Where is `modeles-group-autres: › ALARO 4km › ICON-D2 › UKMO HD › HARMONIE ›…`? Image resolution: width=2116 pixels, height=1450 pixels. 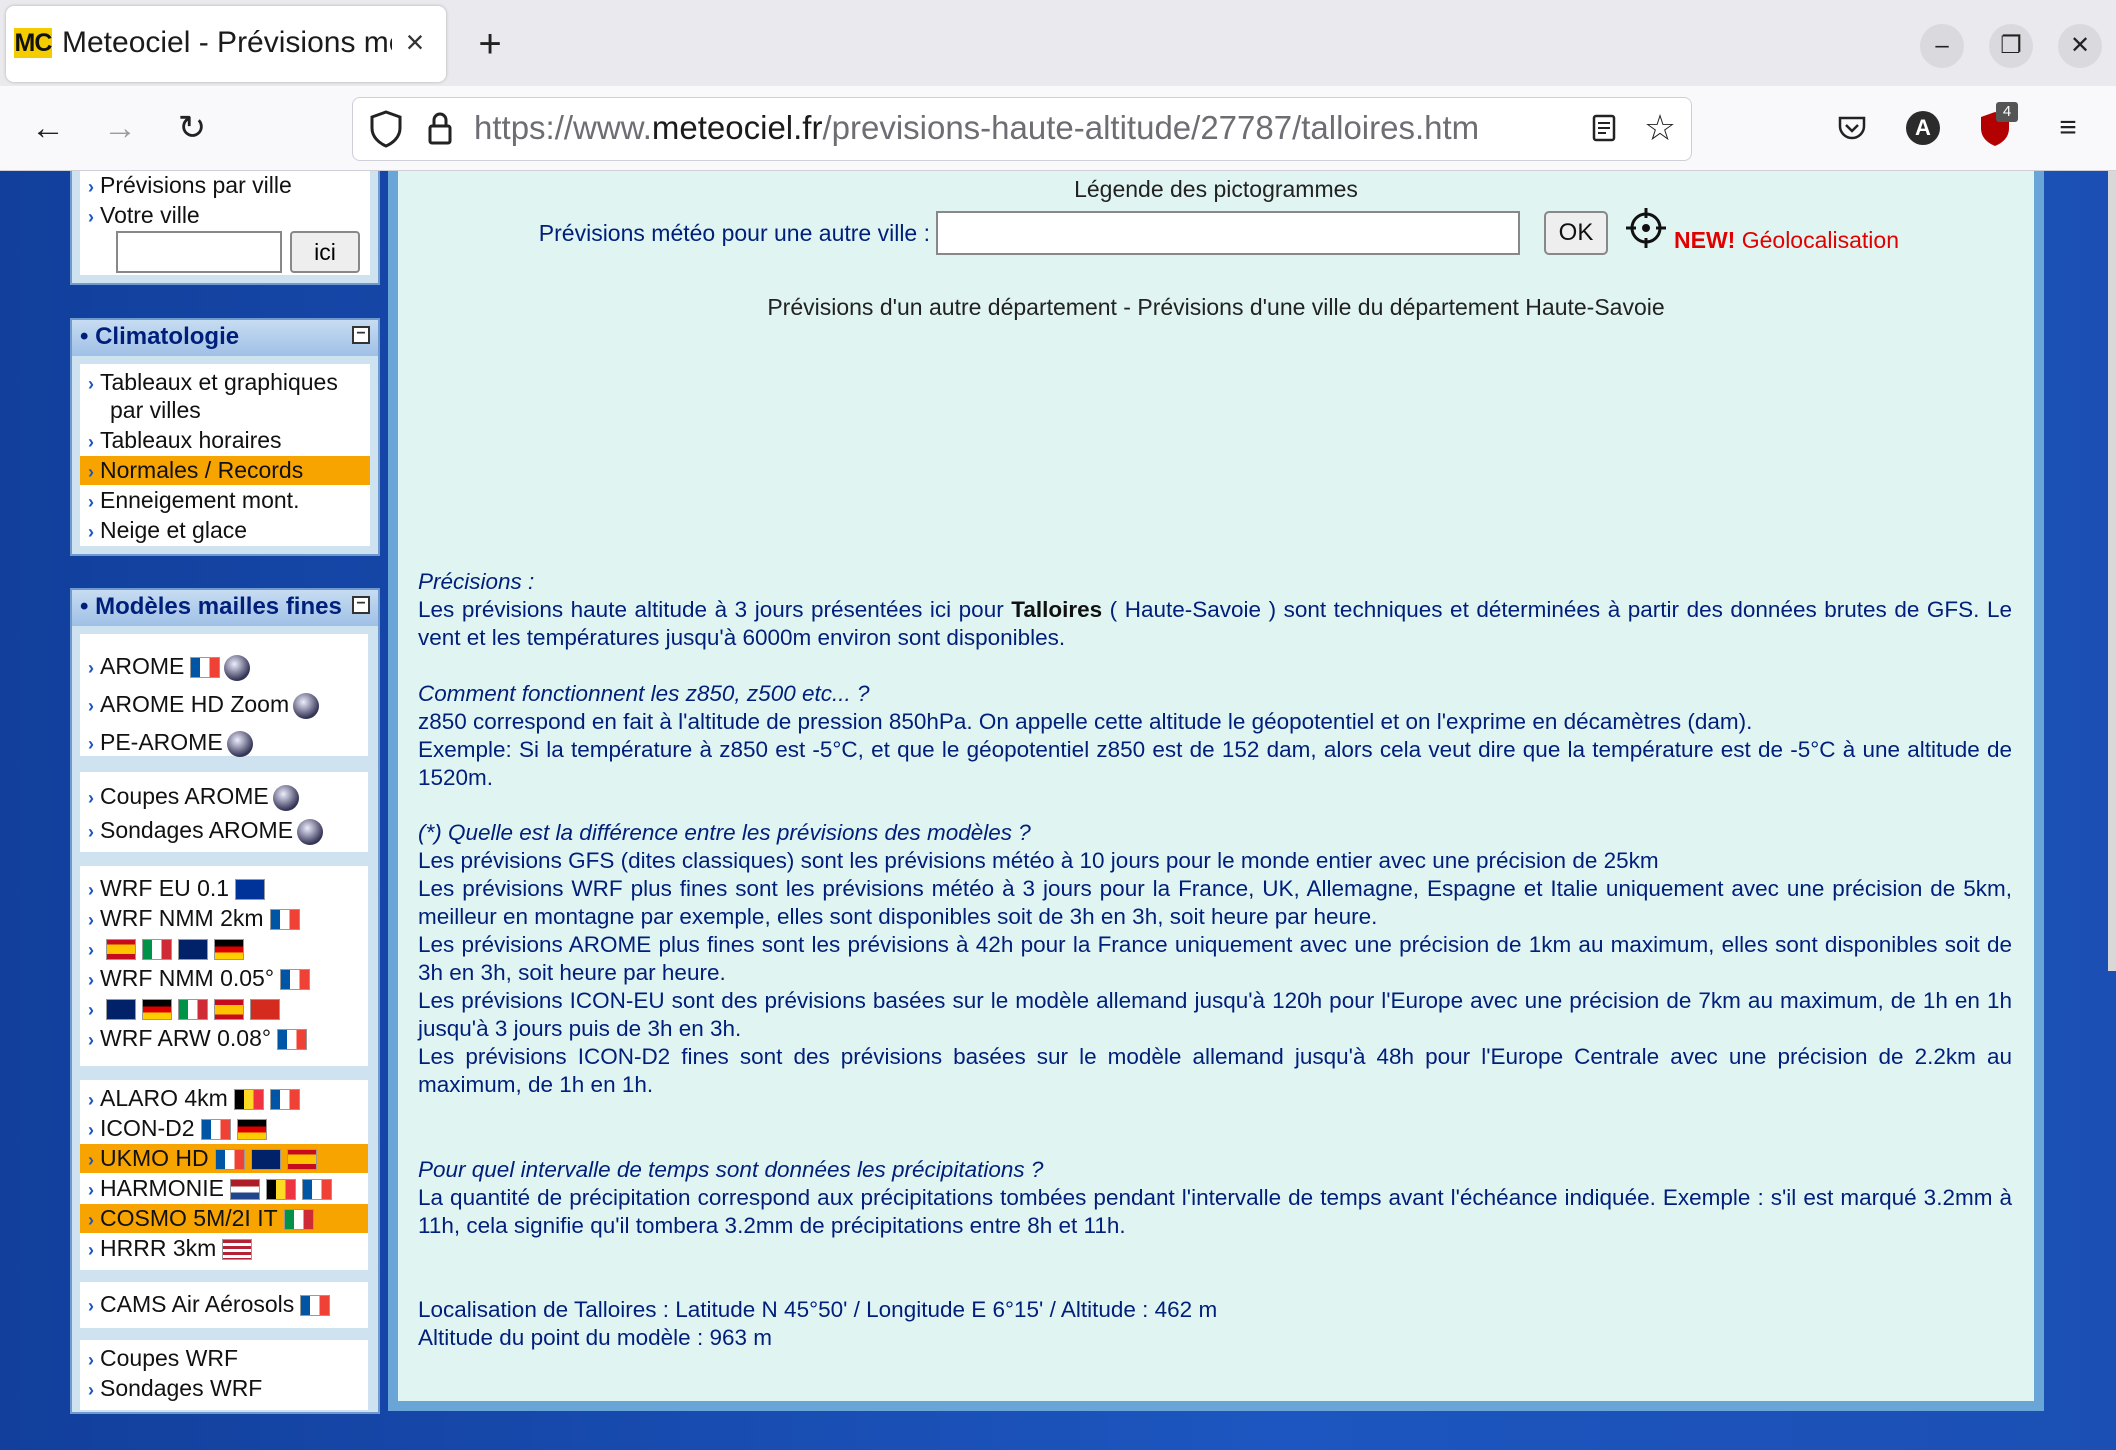
modeles-group-autres: › ALARO 4km › ICON-D2 › UKMO HD › HARMONIE ›… is located at coordinates (224, 1175).